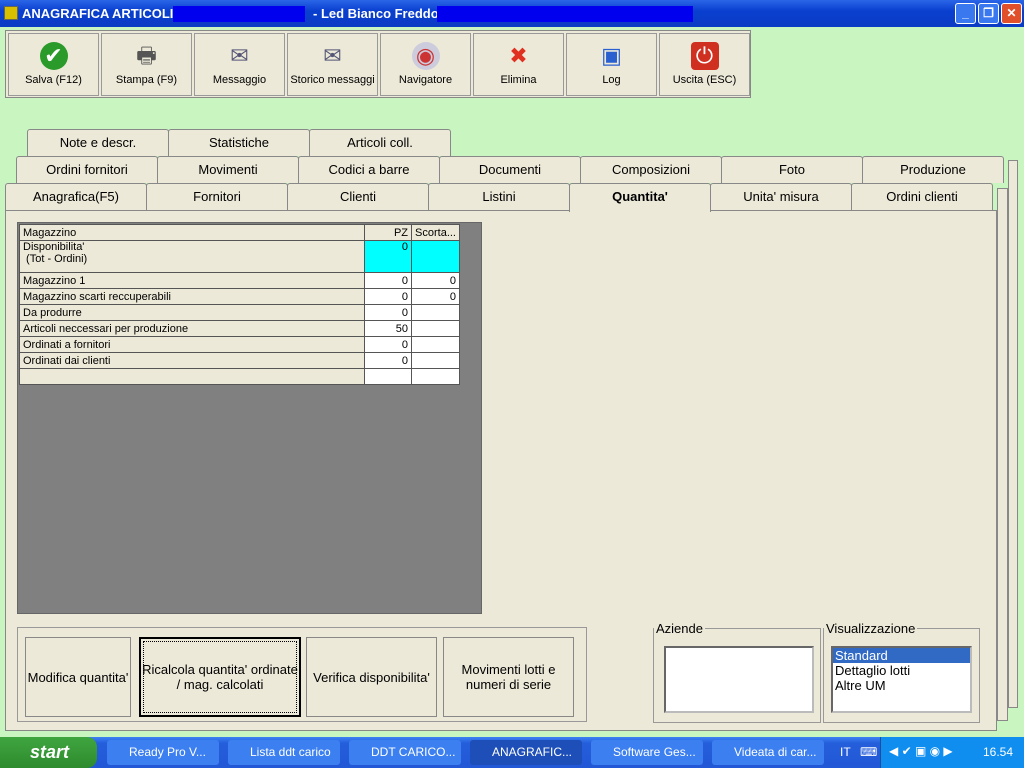  Describe the element at coordinates (1013, 434) in the screenshot. I see `tab-stack-back` at that location.